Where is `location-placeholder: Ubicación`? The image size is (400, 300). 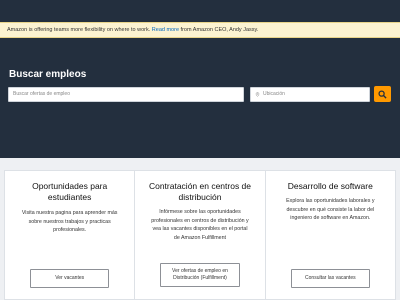 location-placeholder: Ubicación is located at coordinates (274, 94).